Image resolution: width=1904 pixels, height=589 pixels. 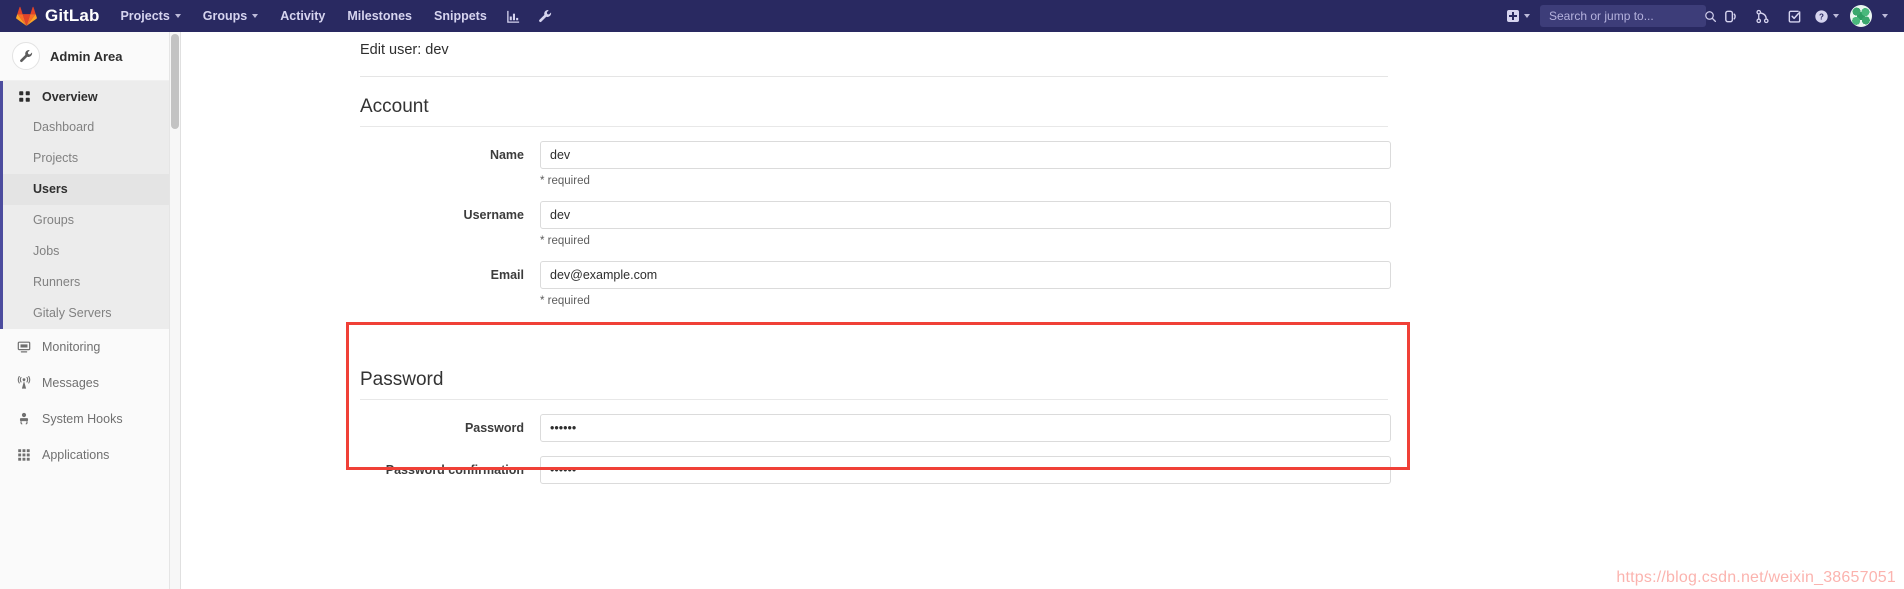 I want to click on email-field-label: Email, so click(x=507, y=275).